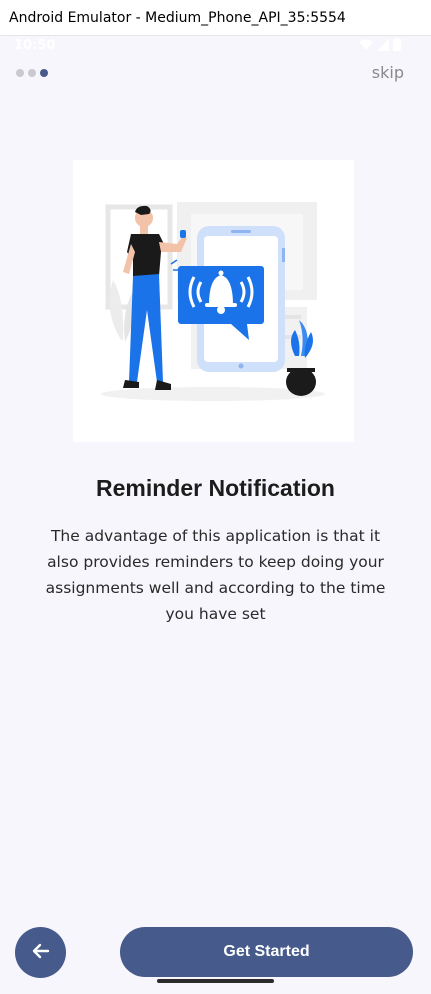  I want to click on arrow-left-icon, so click(41, 953).